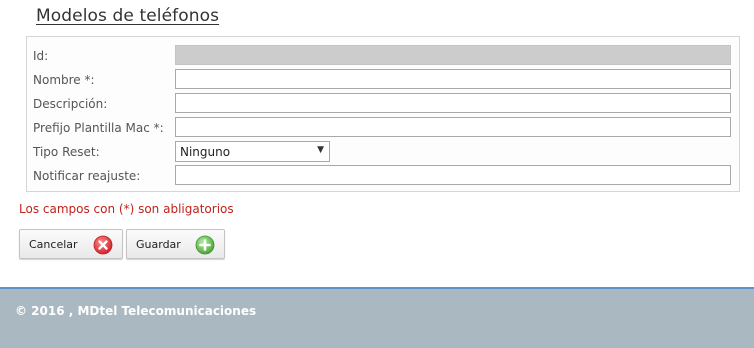  I want to click on form-row-id: Id:, so click(383, 56).